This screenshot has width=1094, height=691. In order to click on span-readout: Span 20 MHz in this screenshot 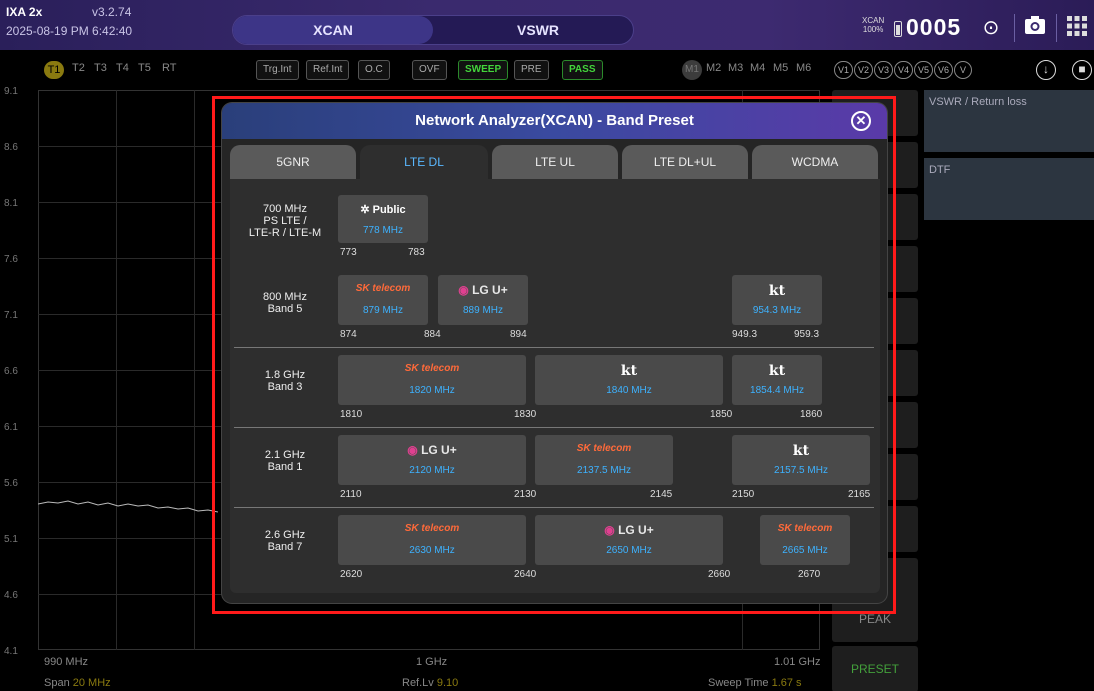, I will do `click(77, 683)`.